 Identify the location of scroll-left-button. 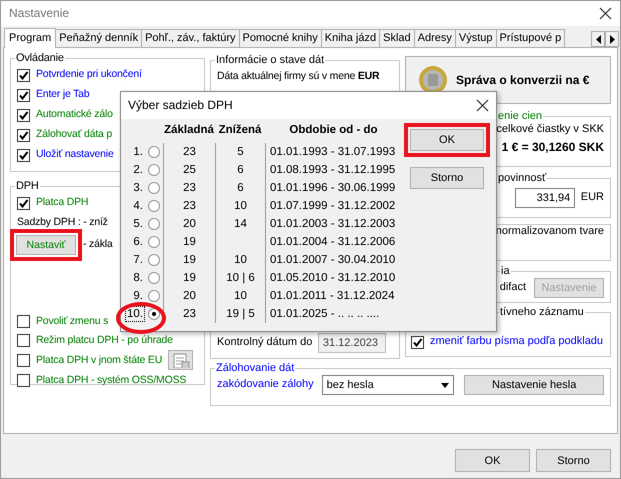
(598, 39).